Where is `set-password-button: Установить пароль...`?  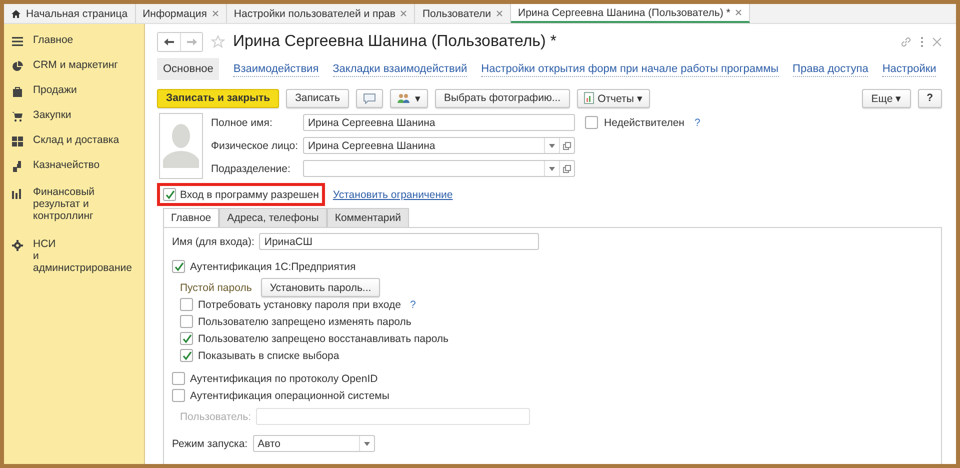
set-password-button: Установить пароль... is located at coordinates (320, 287).